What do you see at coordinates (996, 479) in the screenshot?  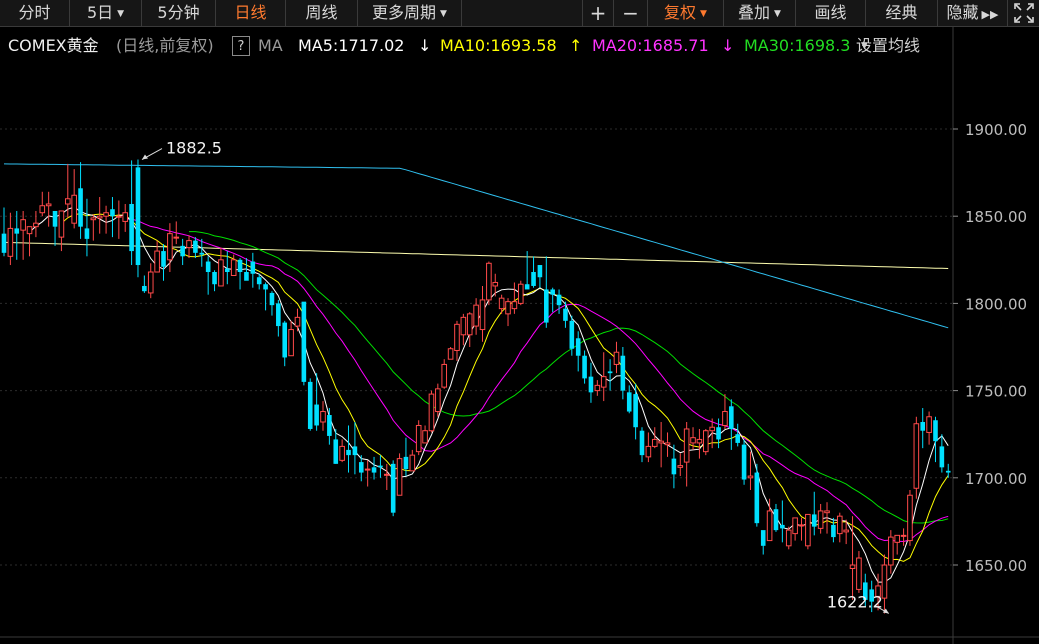 I see `y-tick-label: 1700.00` at bounding box center [996, 479].